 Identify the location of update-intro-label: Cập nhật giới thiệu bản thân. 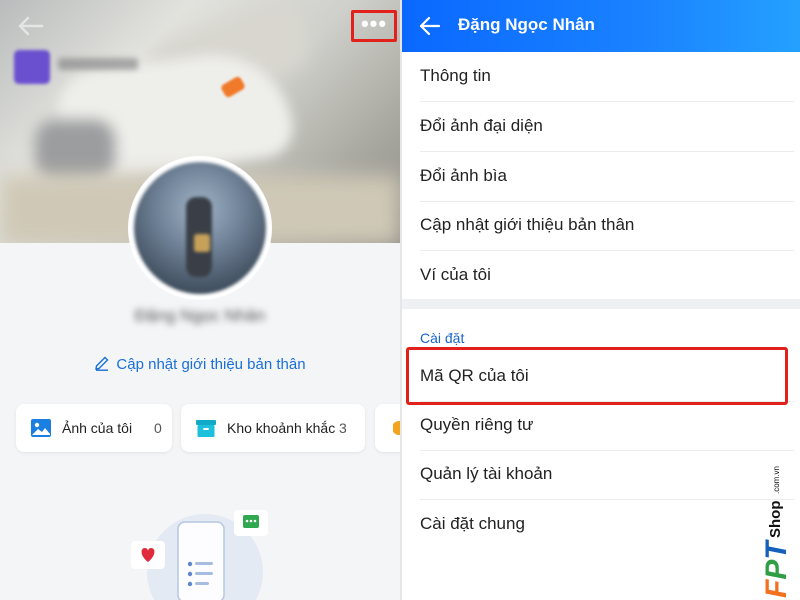
(211, 364).